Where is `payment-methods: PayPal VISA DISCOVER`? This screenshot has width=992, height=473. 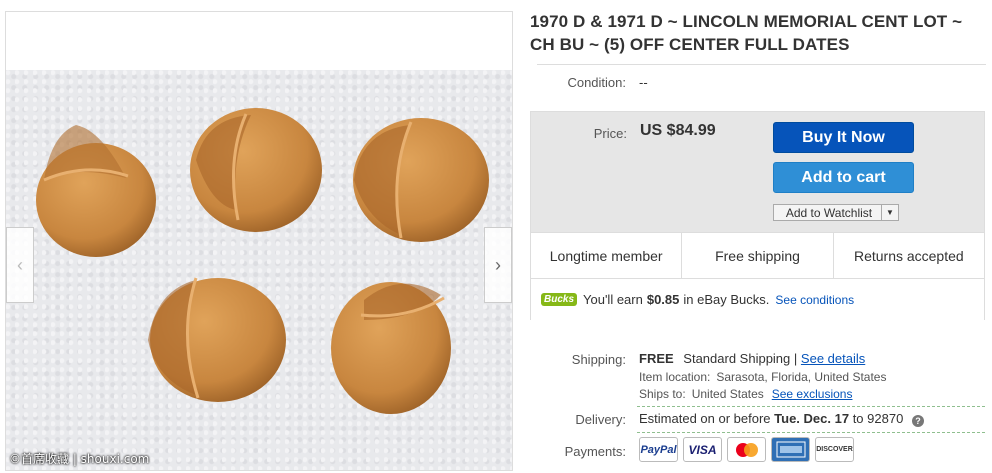 payment-methods: PayPal VISA DISCOVER is located at coordinates (746, 449).